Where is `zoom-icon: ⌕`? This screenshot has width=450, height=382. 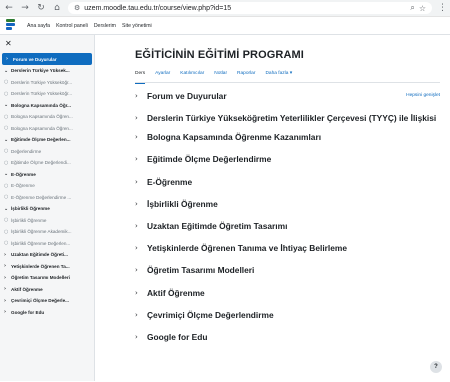
zoom-icon: ⌕ is located at coordinates (412, 8).